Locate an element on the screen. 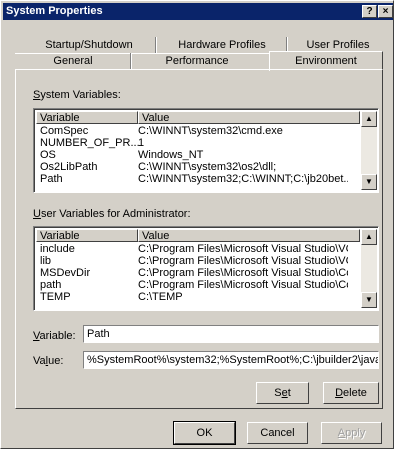 The width and height of the screenshot is (394, 449). cell-variable: Os2LibPath is located at coordinates (69, 167).